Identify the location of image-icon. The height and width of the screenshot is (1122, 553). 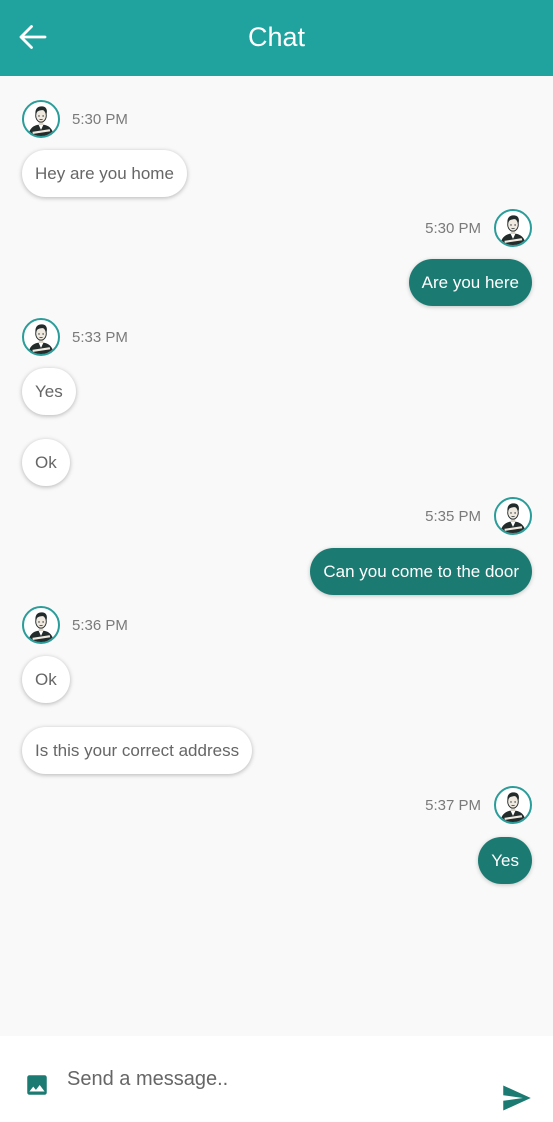
(37, 1085).